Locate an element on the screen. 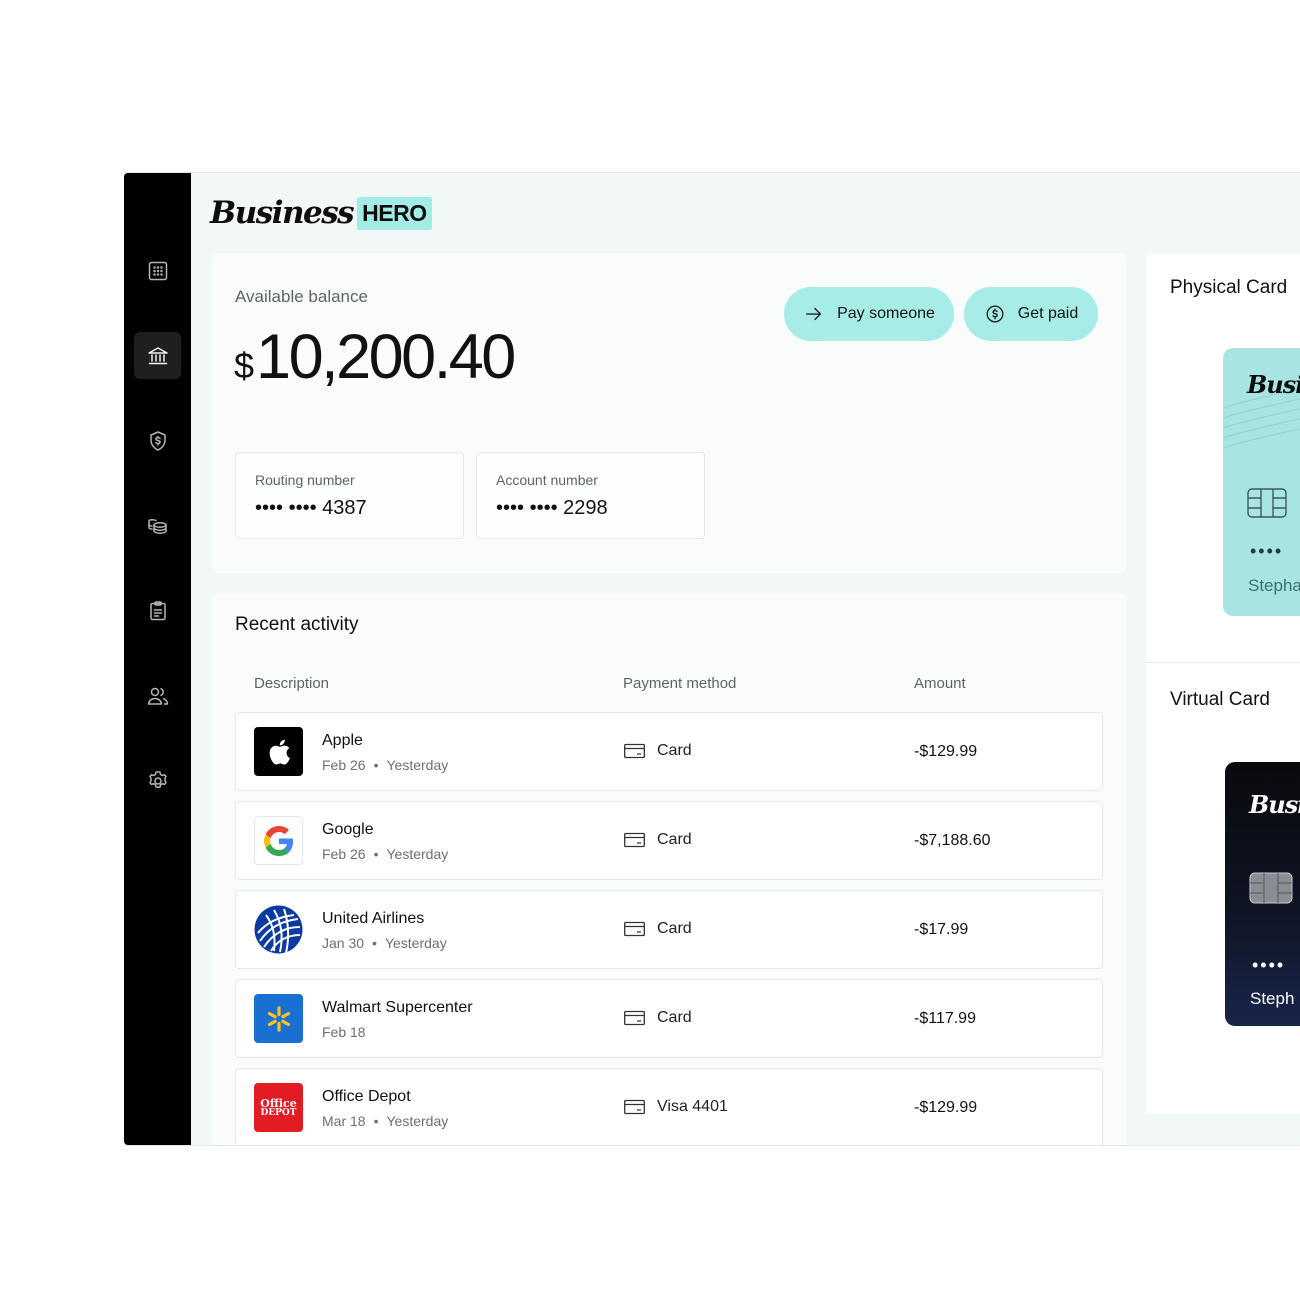  transaction-date: Jan 30 • Yesterday is located at coordinates (384, 943).